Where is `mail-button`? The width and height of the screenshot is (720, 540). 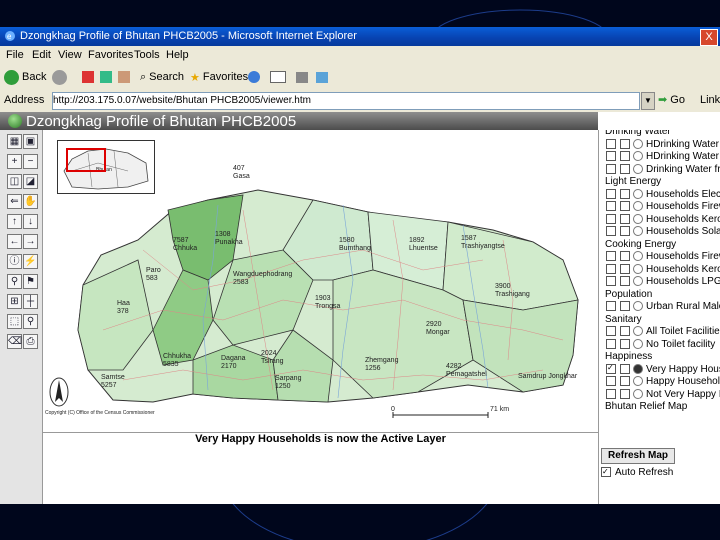 mail-button is located at coordinates (278, 77).